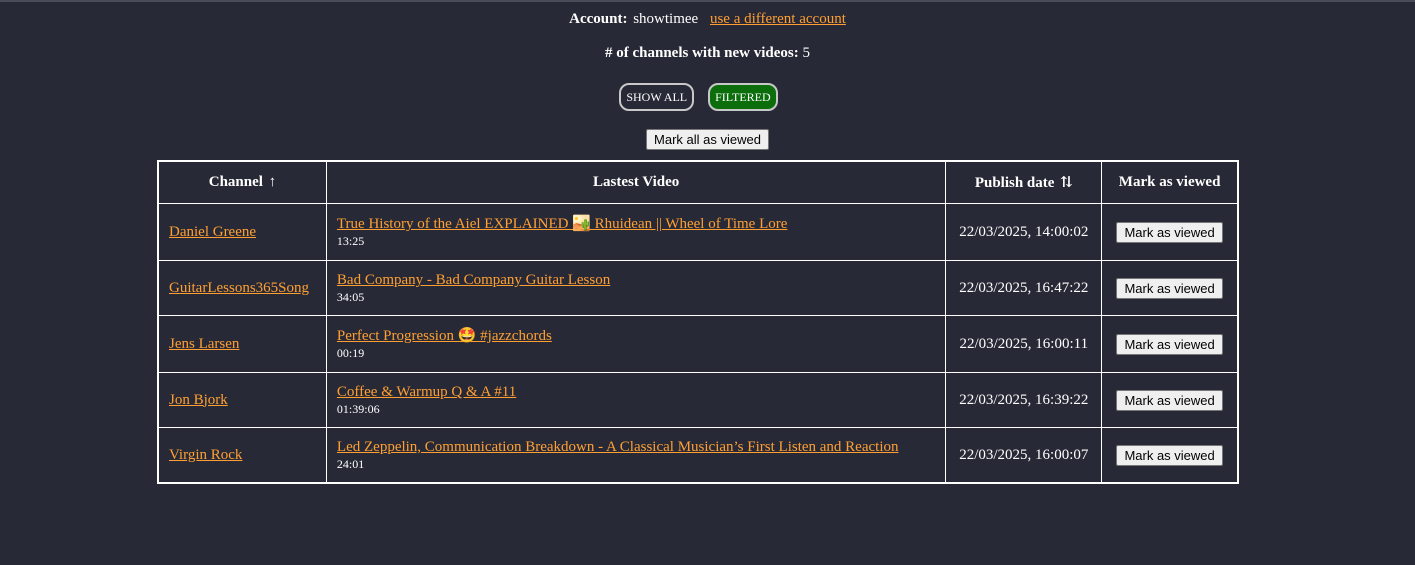 This screenshot has height=565, width=1415. I want to click on mark-as-viewed-column-header: Mark as viewed, so click(1170, 182).